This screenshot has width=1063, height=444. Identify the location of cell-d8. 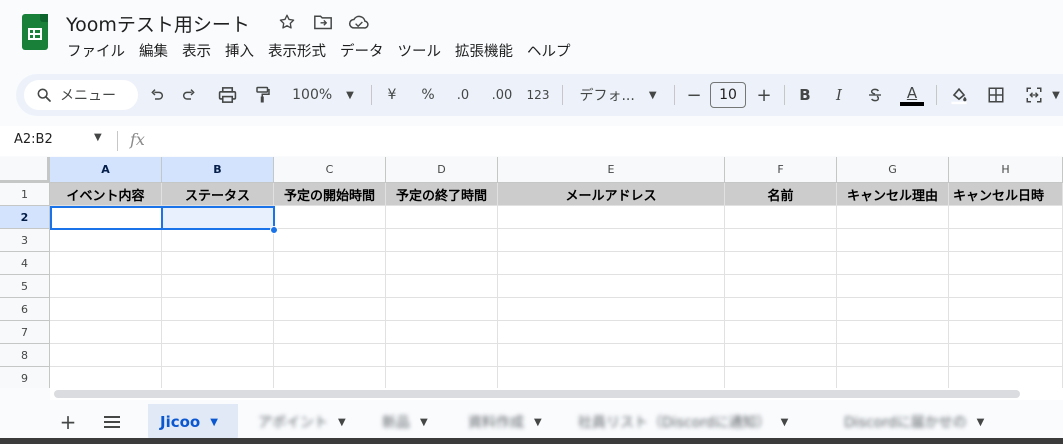
(442, 355).